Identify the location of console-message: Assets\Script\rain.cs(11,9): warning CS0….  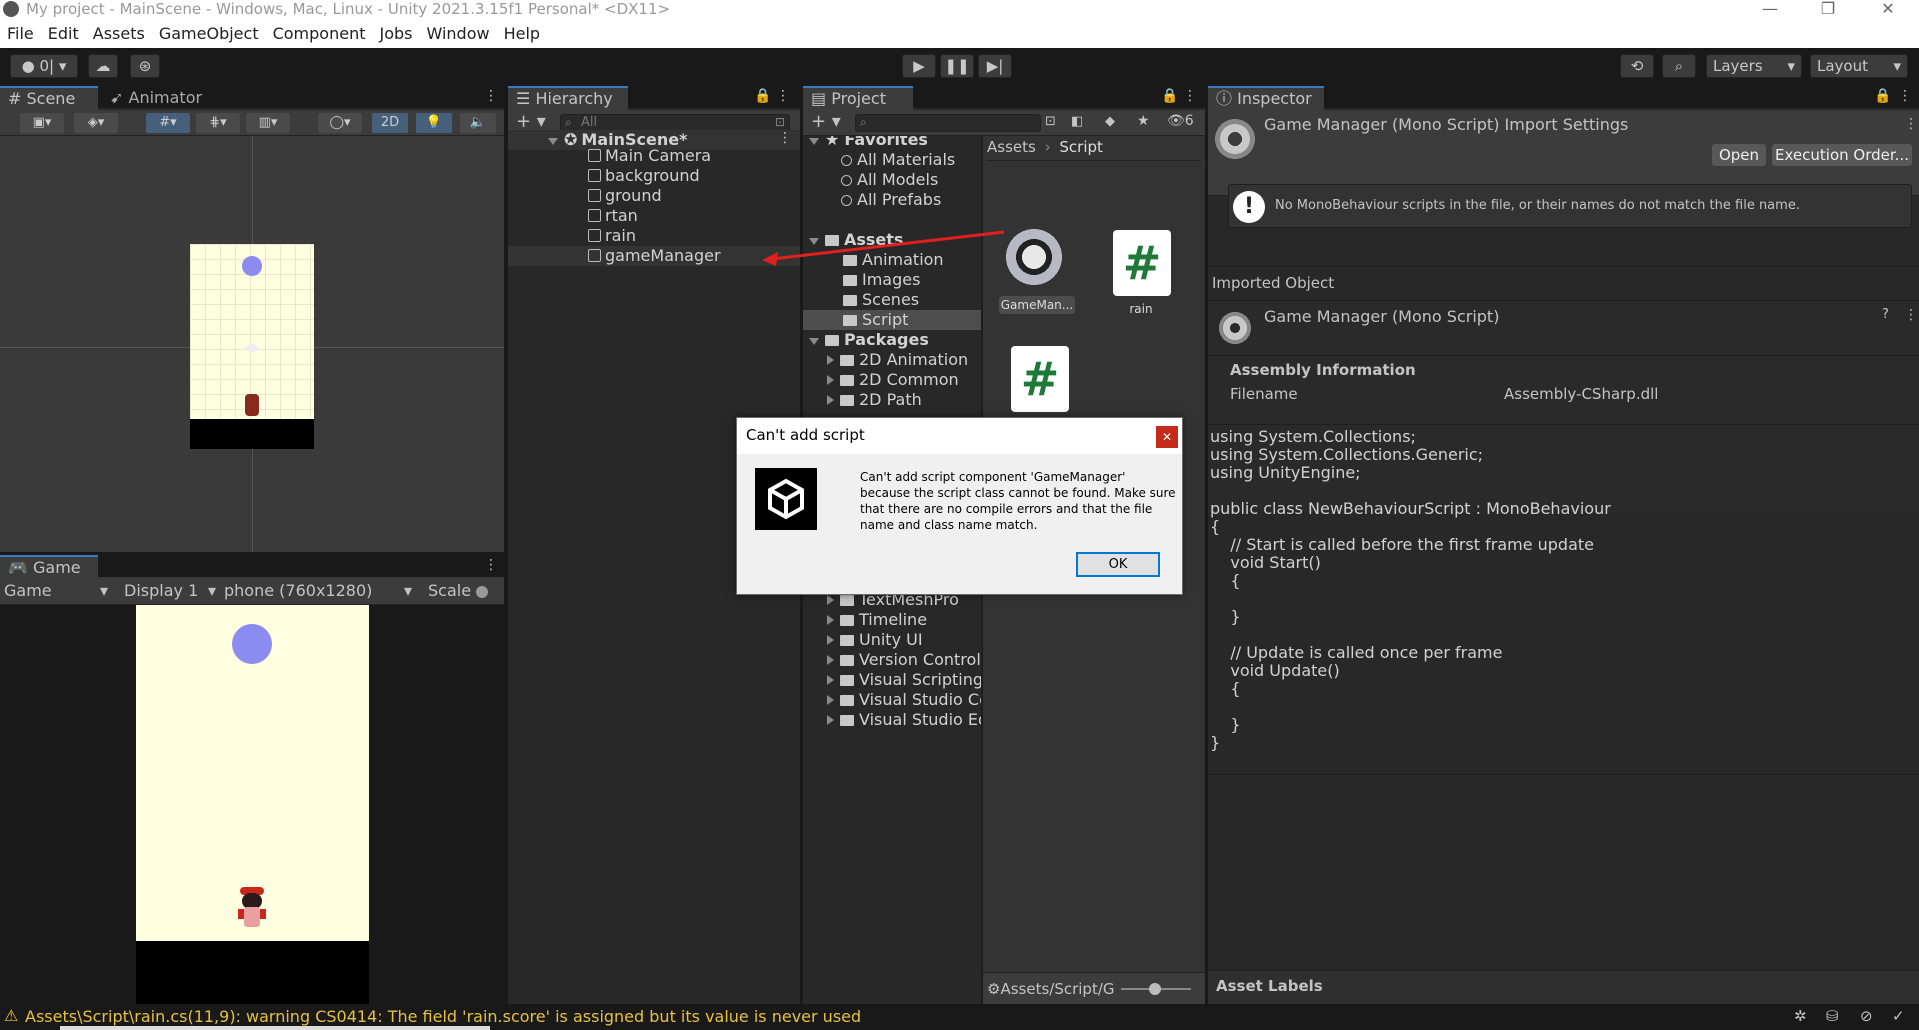
(443, 1016).